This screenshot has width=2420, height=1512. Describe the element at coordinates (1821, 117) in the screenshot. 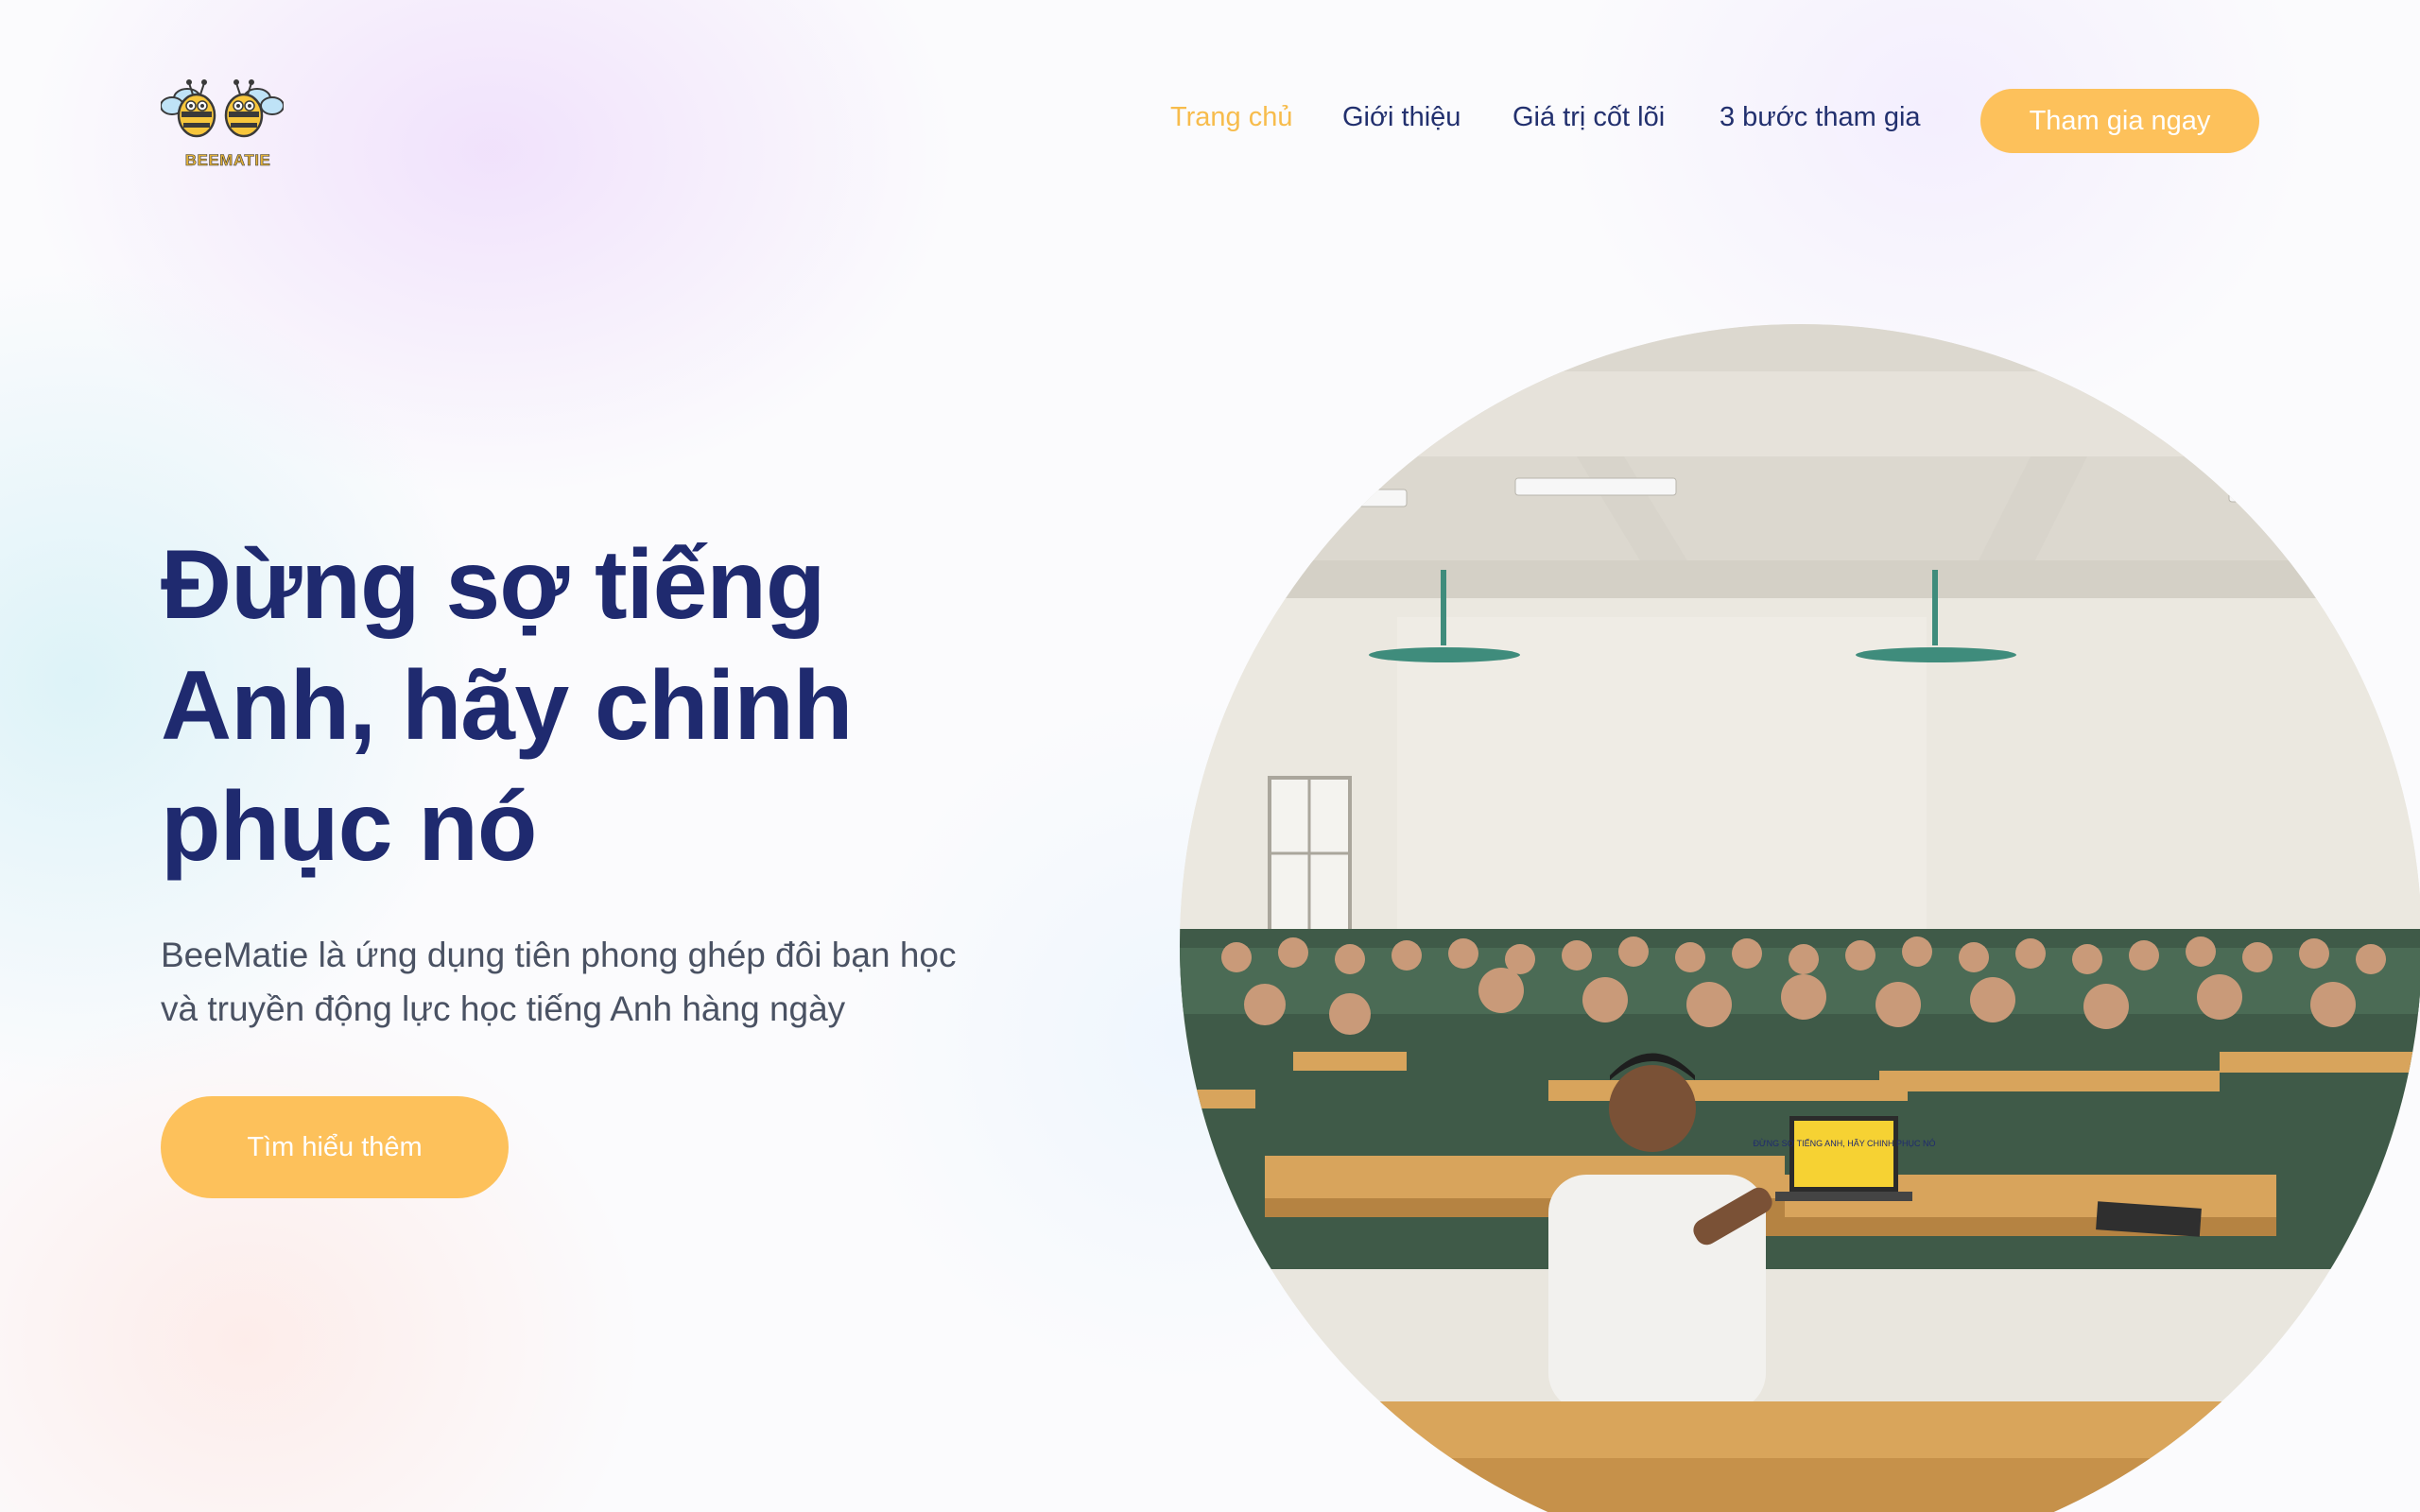

I see `nav-item-three-steps: 3 bước tham gia` at that location.